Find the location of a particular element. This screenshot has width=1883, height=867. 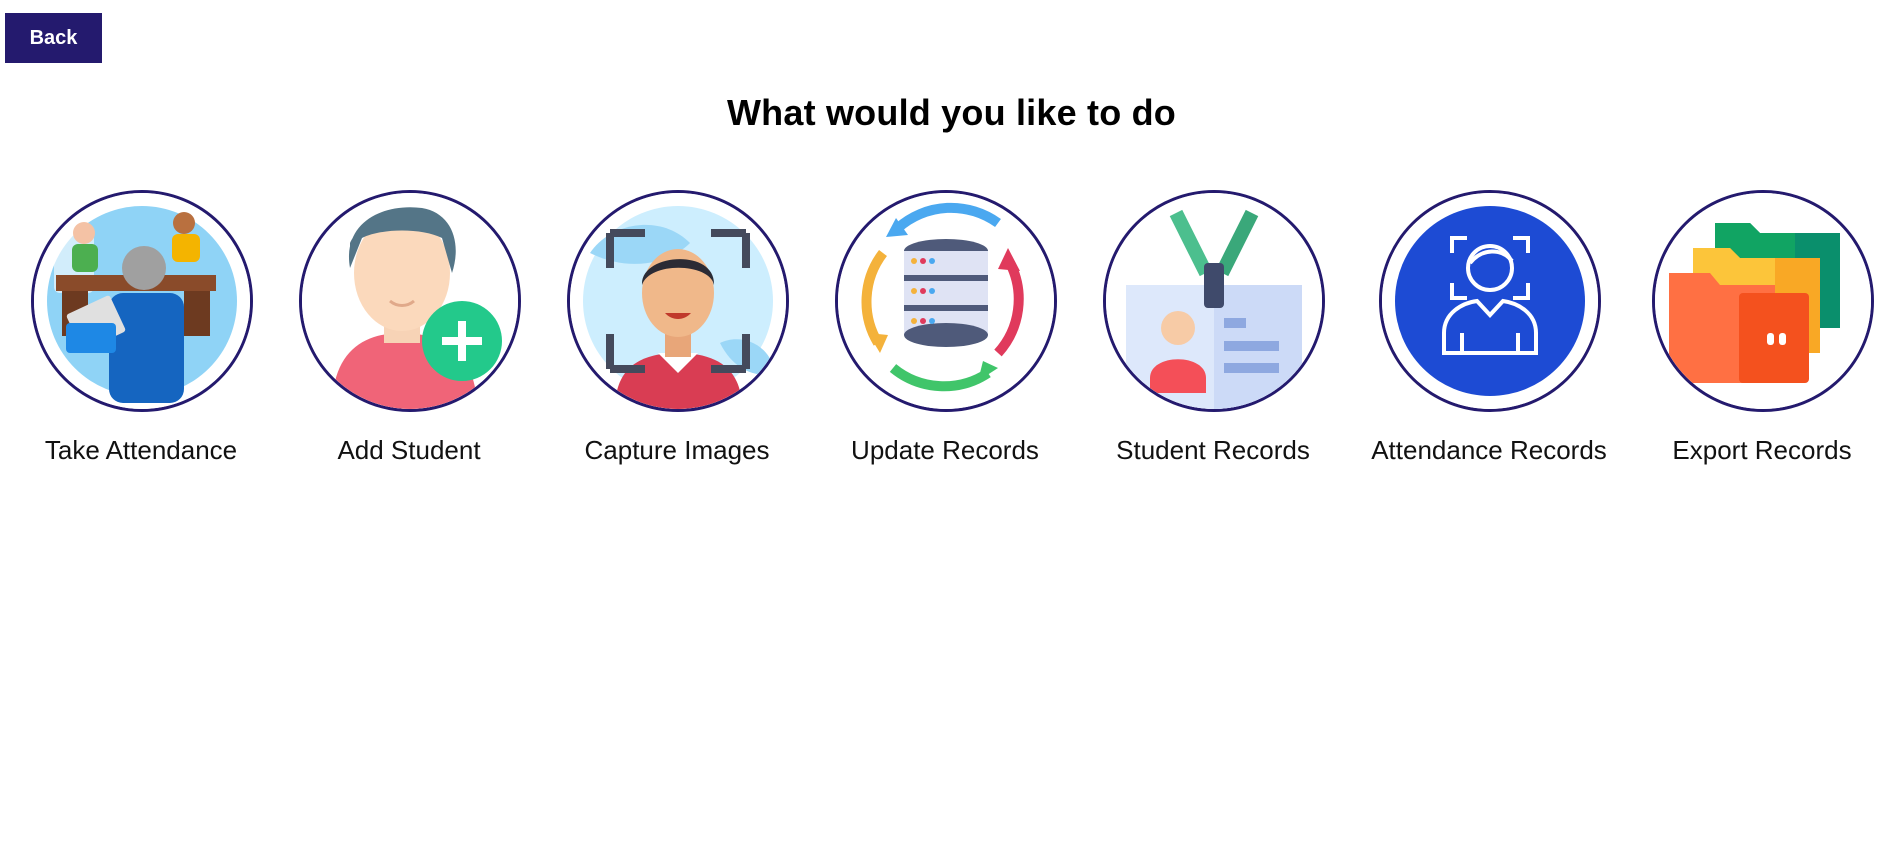

add-student-tile: Add Student is located at coordinates (409, 335).